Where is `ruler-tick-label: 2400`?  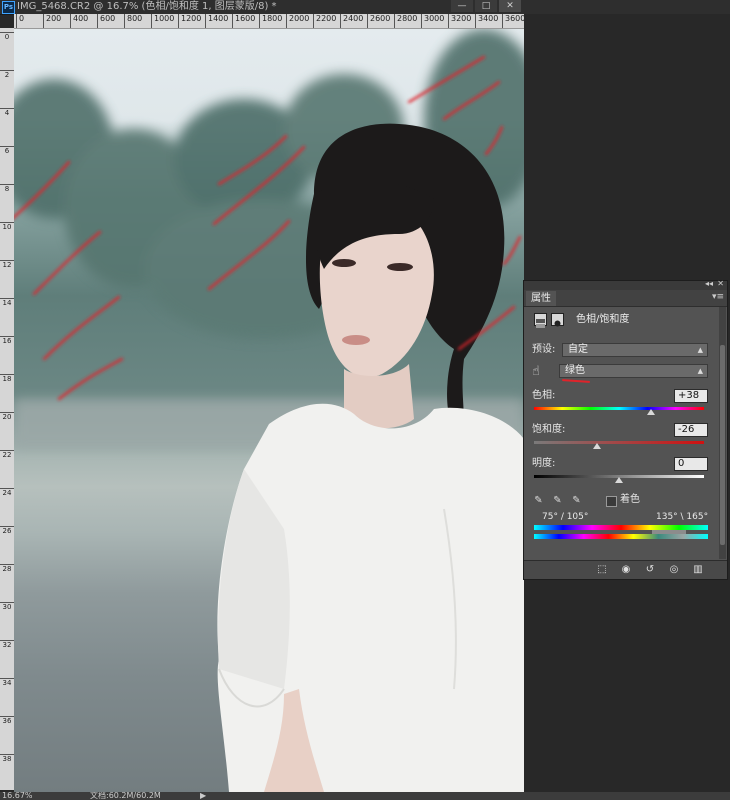 ruler-tick-label: 2400 is located at coordinates (351, 21).